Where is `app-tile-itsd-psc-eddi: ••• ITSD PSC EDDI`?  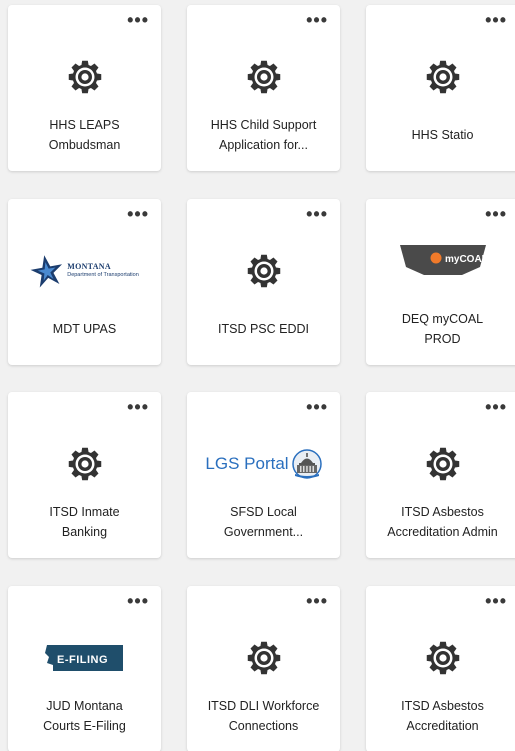
app-tile-itsd-psc-eddi: ••• ITSD PSC EDDI is located at coordinates (263, 282).